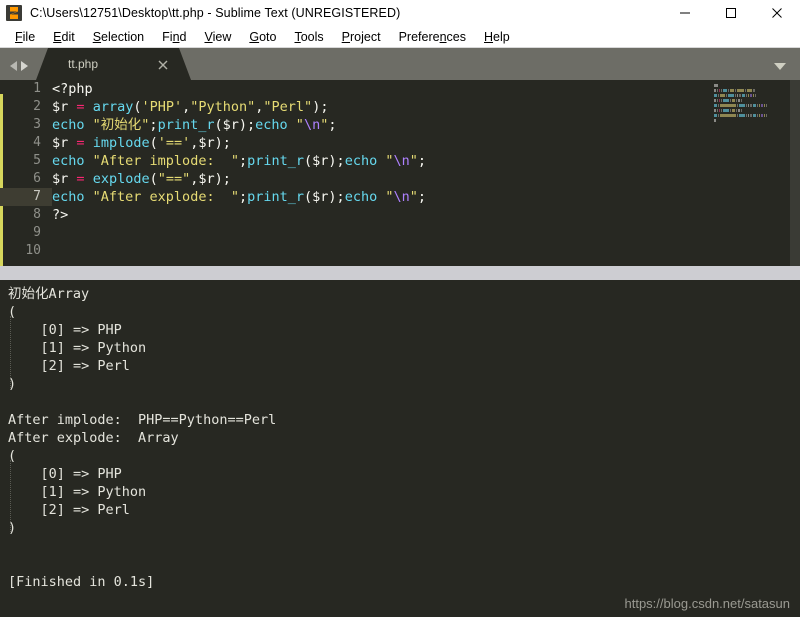 This screenshot has height=617, width=800. What do you see at coordinates (780, 66) in the screenshot?
I see `chevron-down-icon` at bounding box center [780, 66].